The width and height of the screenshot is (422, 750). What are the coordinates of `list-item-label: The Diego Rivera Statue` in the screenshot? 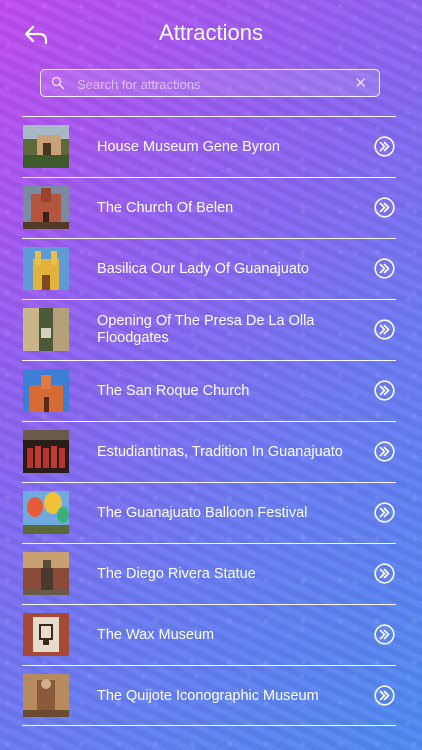 It's located at (176, 573).